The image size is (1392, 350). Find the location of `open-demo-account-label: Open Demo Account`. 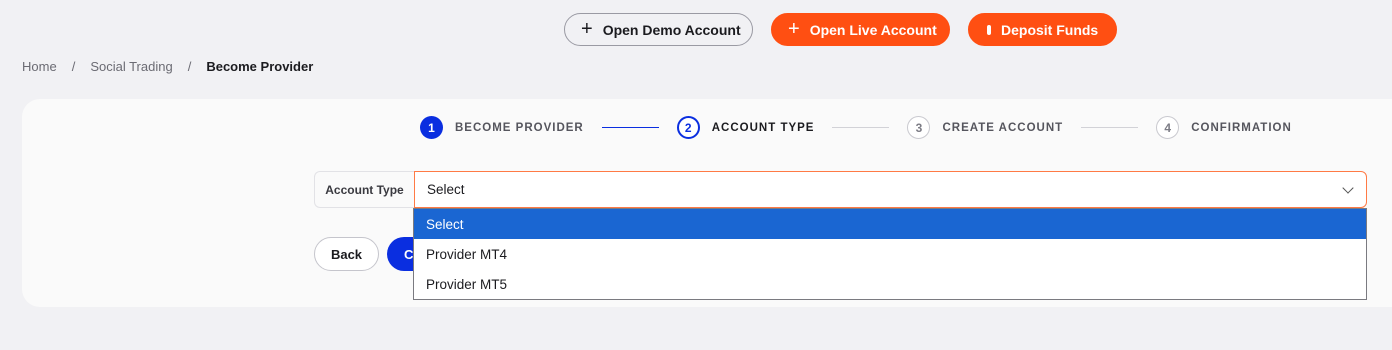

open-demo-account-label: Open Demo Account is located at coordinates (671, 29).